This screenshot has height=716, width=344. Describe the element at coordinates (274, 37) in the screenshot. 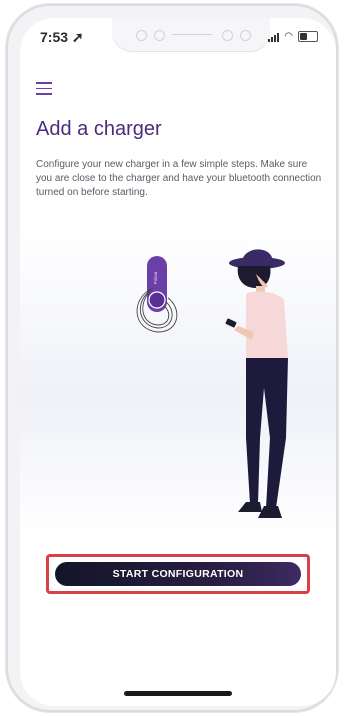

I see `signal-icon` at that location.